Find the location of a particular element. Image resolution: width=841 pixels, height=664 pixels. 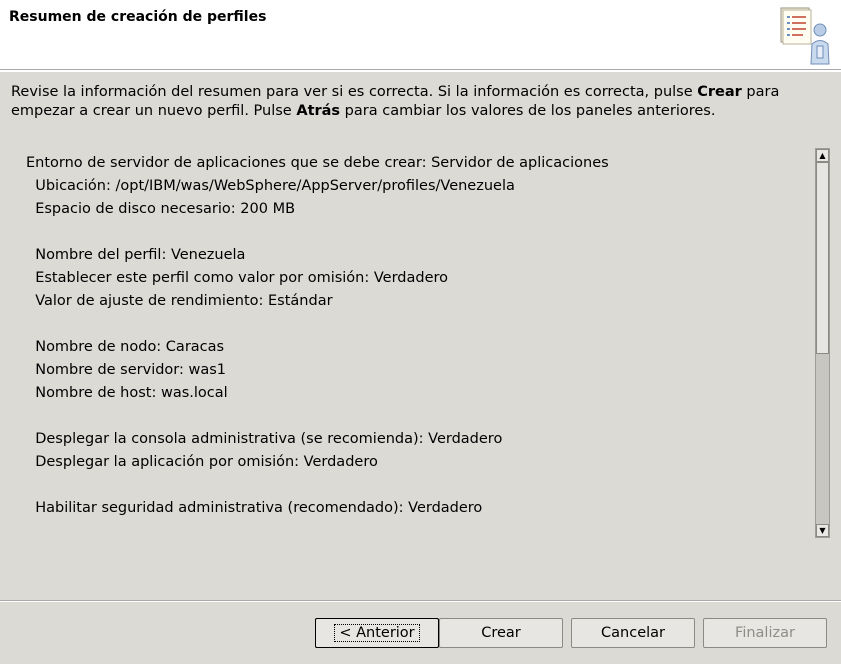

summary-line: Espacio de disco necesario: 200 MB is located at coordinates (161, 209).